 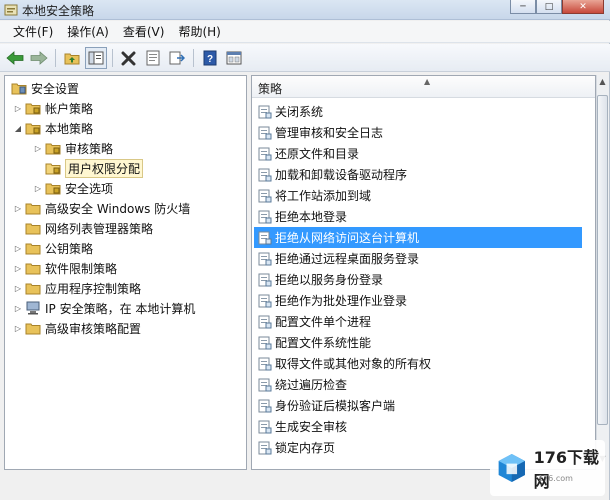 I want to click on policy-list-item: 拒绝以服务身份登录, so click(x=418, y=279).